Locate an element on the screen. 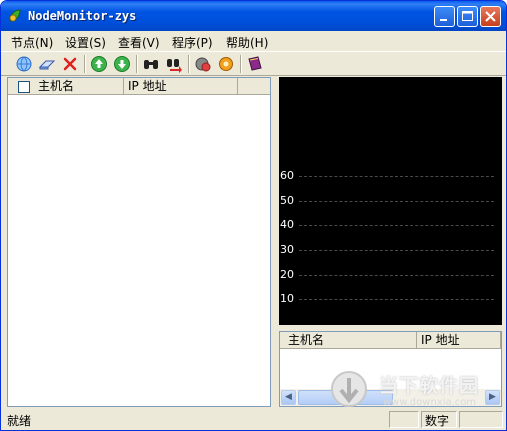  detail-column-ip: IP 地址 is located at coordinates (459, 340).